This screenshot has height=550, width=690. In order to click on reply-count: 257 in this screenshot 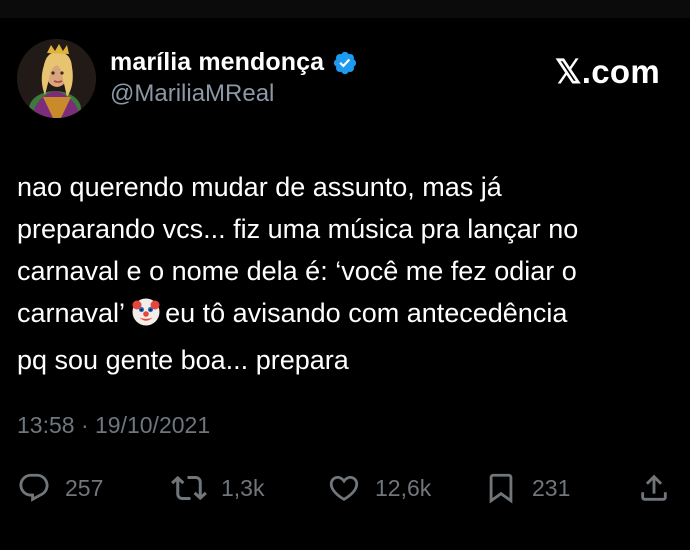, I will do `click(84, 487)`.